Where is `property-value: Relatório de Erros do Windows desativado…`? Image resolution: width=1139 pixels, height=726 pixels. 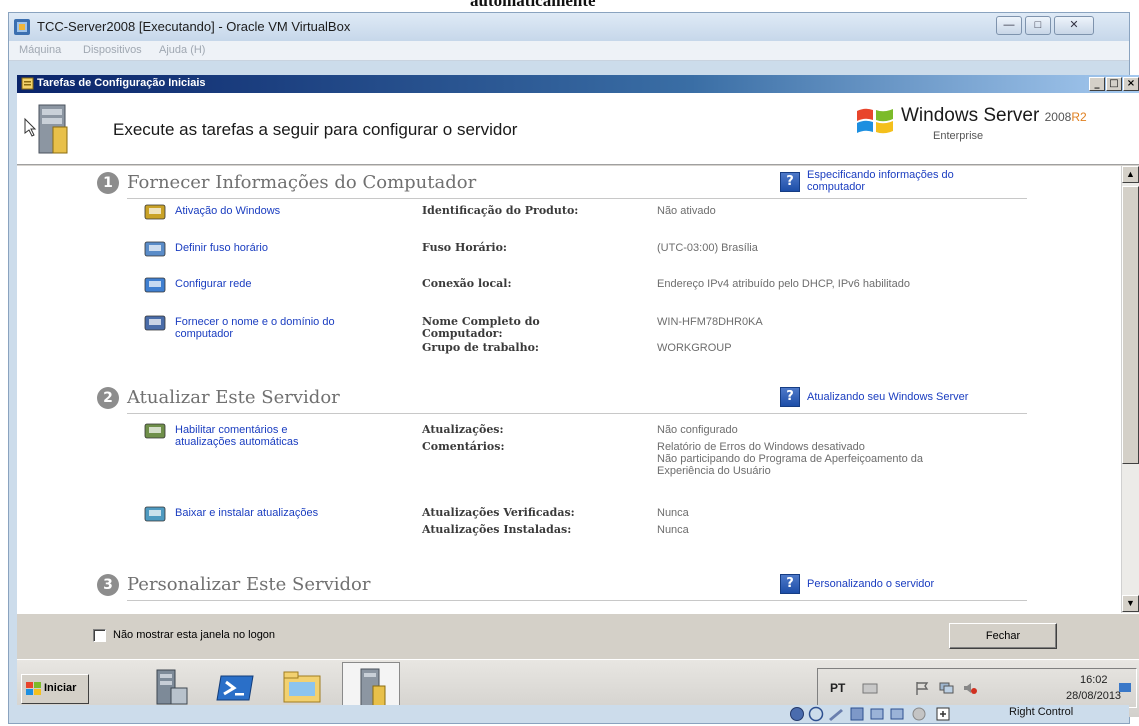 property-value: Relatório de Erros do Windows desativado… is located at coordinates (790, 459).